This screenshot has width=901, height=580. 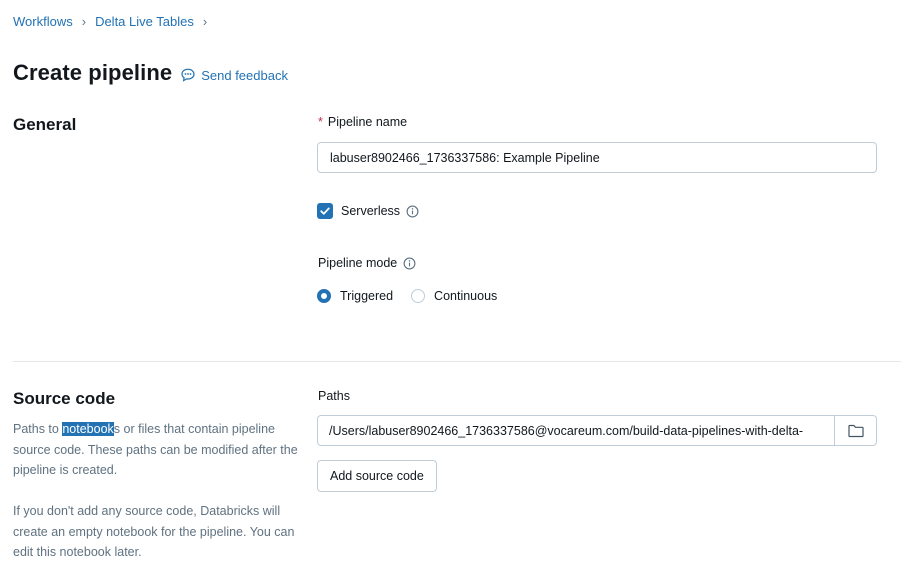 What do you see at coordinates (367, 296) in the screenshot?
I see `radio-triggered-label: Triggered` at bounding box center [367, 296].